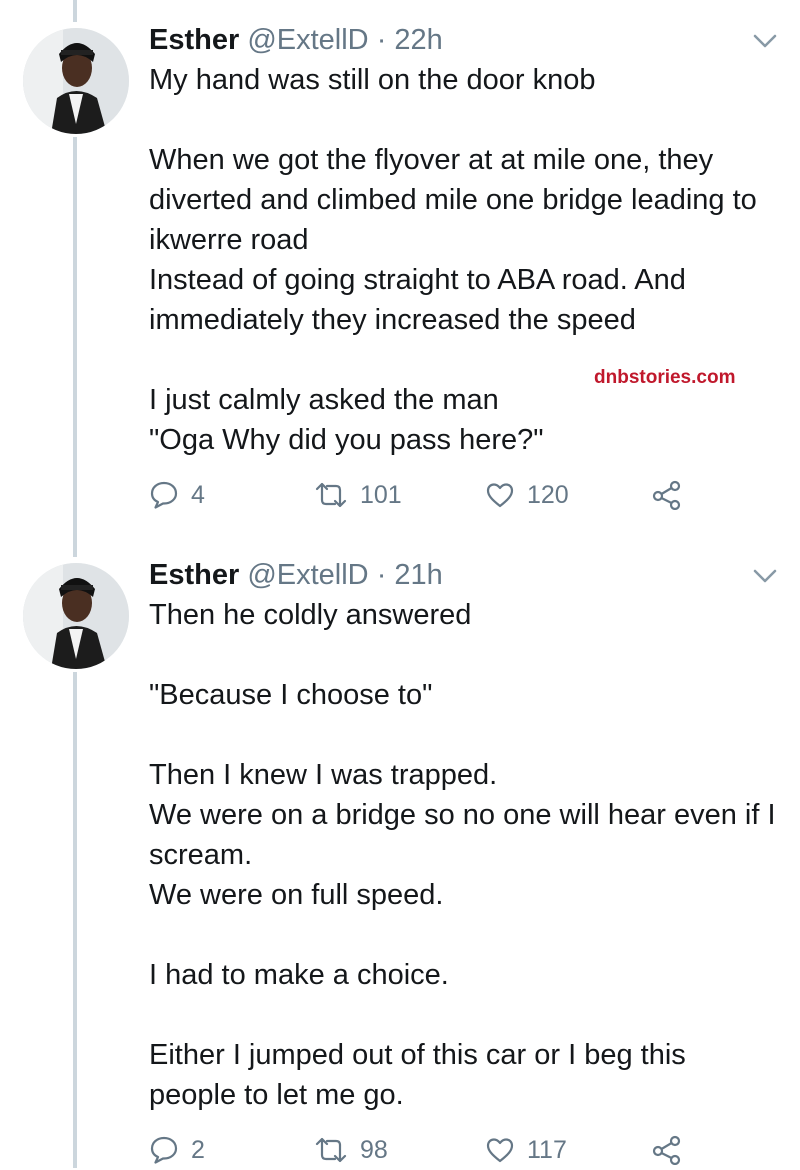 This screenshot has width=800, height=1170. Describe the element at coordinates (548, 494) in the screenshot. I see `like-count: 120` at that location.